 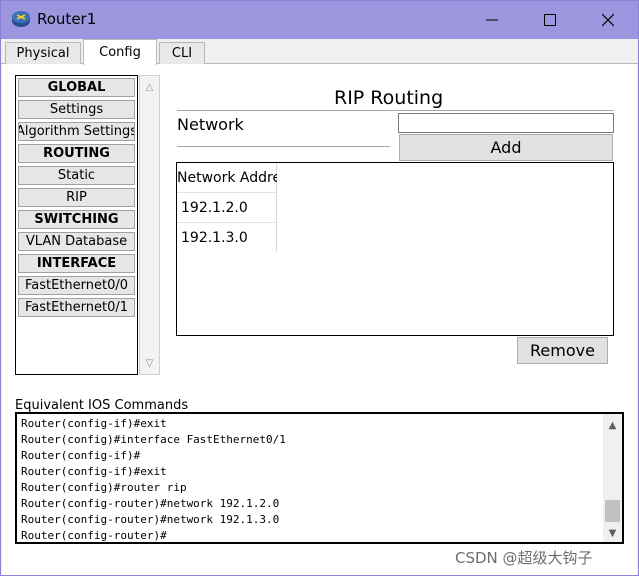 What do you see at coordinates (76, 109) in the screenshot?
I see `nav-item-settings: Settings` at bounding box center [76, 109].